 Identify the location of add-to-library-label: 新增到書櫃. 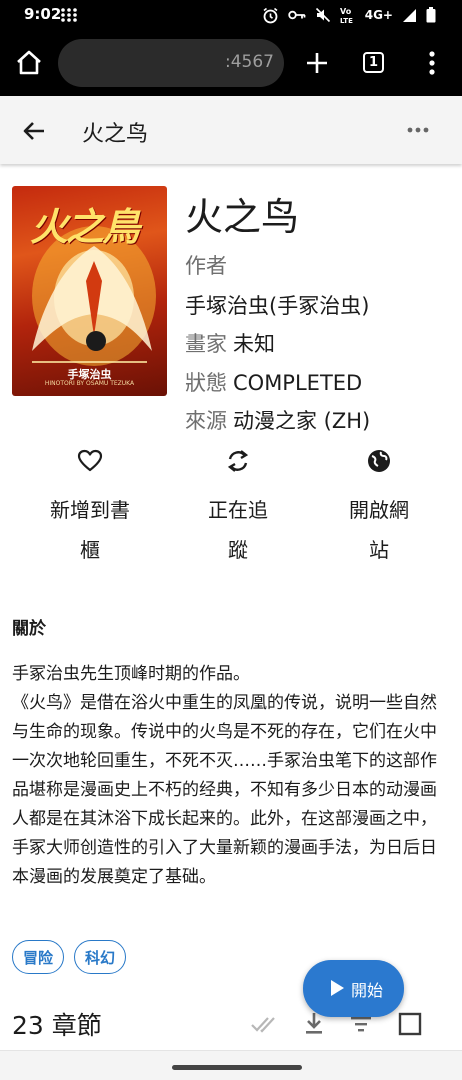
(90, 530).